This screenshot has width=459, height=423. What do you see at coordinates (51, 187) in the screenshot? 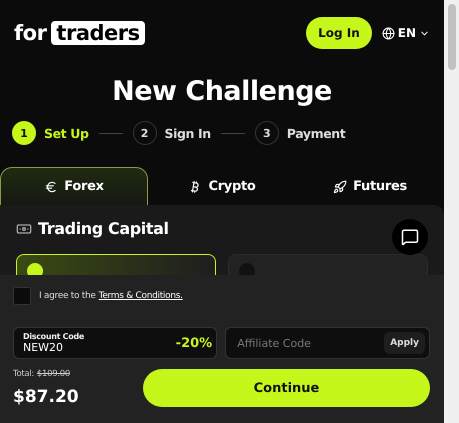
I see `euro-icon` at bounding box center [51, 187].